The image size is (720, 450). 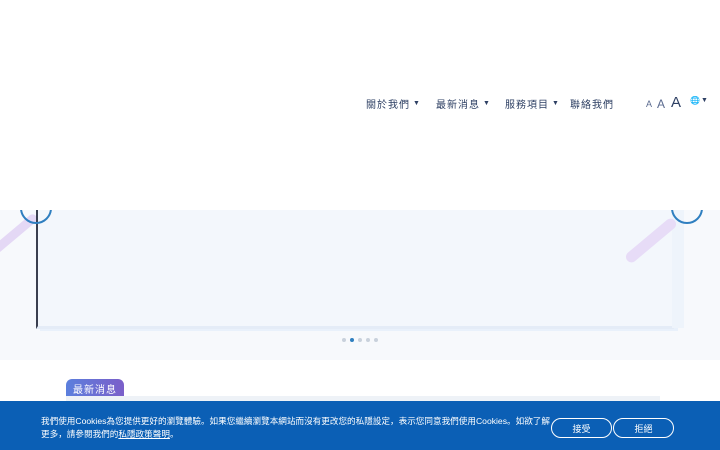 I want to click on nav-item-2: 最新消息 ▼, so click(x=463, y=103).